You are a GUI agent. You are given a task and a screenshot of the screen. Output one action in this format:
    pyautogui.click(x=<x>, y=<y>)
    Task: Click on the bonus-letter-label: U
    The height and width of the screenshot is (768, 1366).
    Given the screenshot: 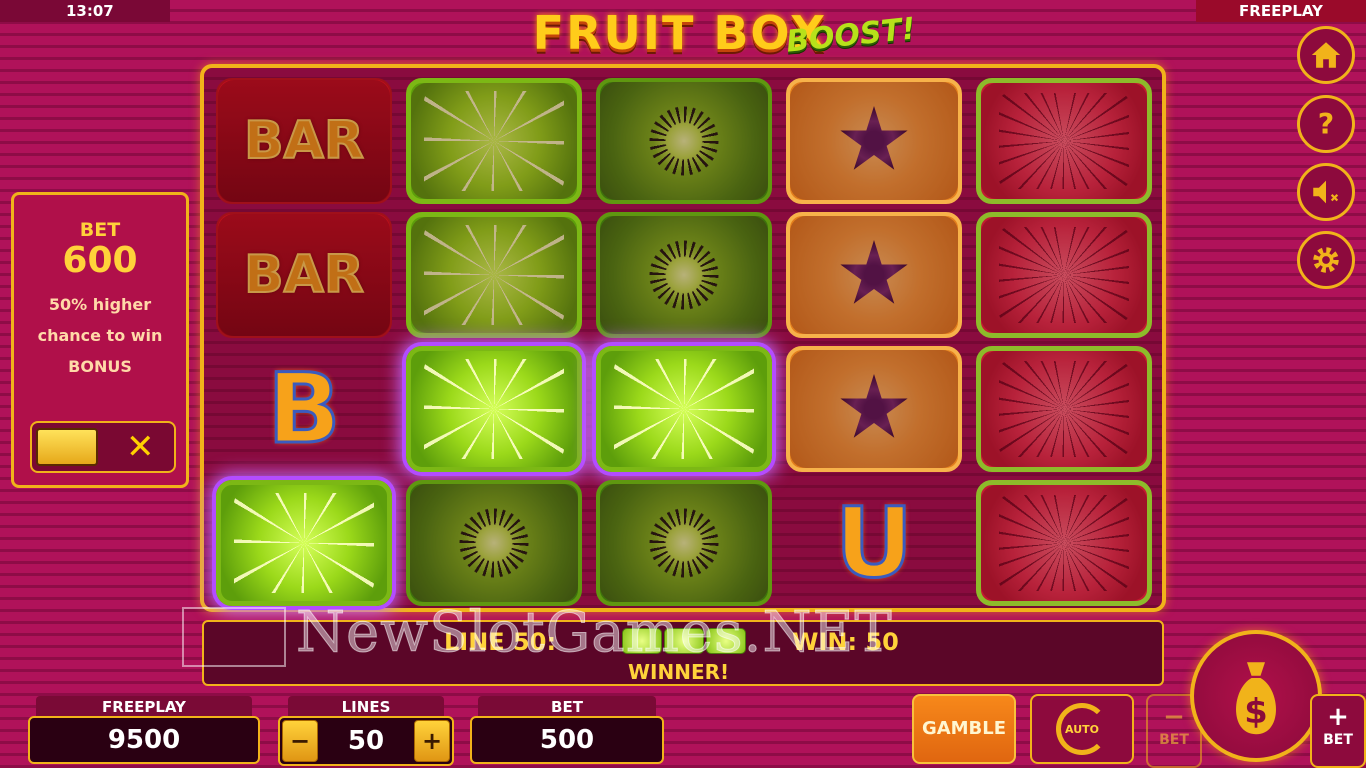 What is the action you would take?
    pyautogui.click(x=874, y=543)
    